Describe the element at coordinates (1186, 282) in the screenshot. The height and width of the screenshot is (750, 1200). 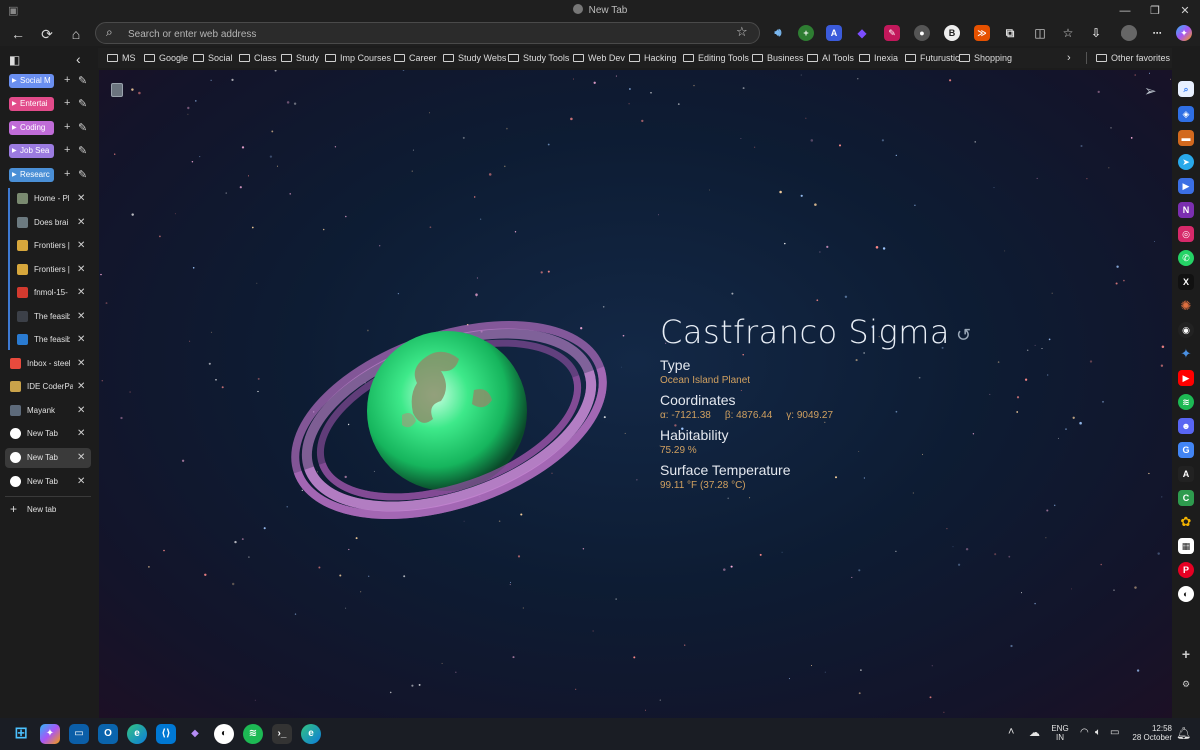
I see `x-icon: X` at that location.